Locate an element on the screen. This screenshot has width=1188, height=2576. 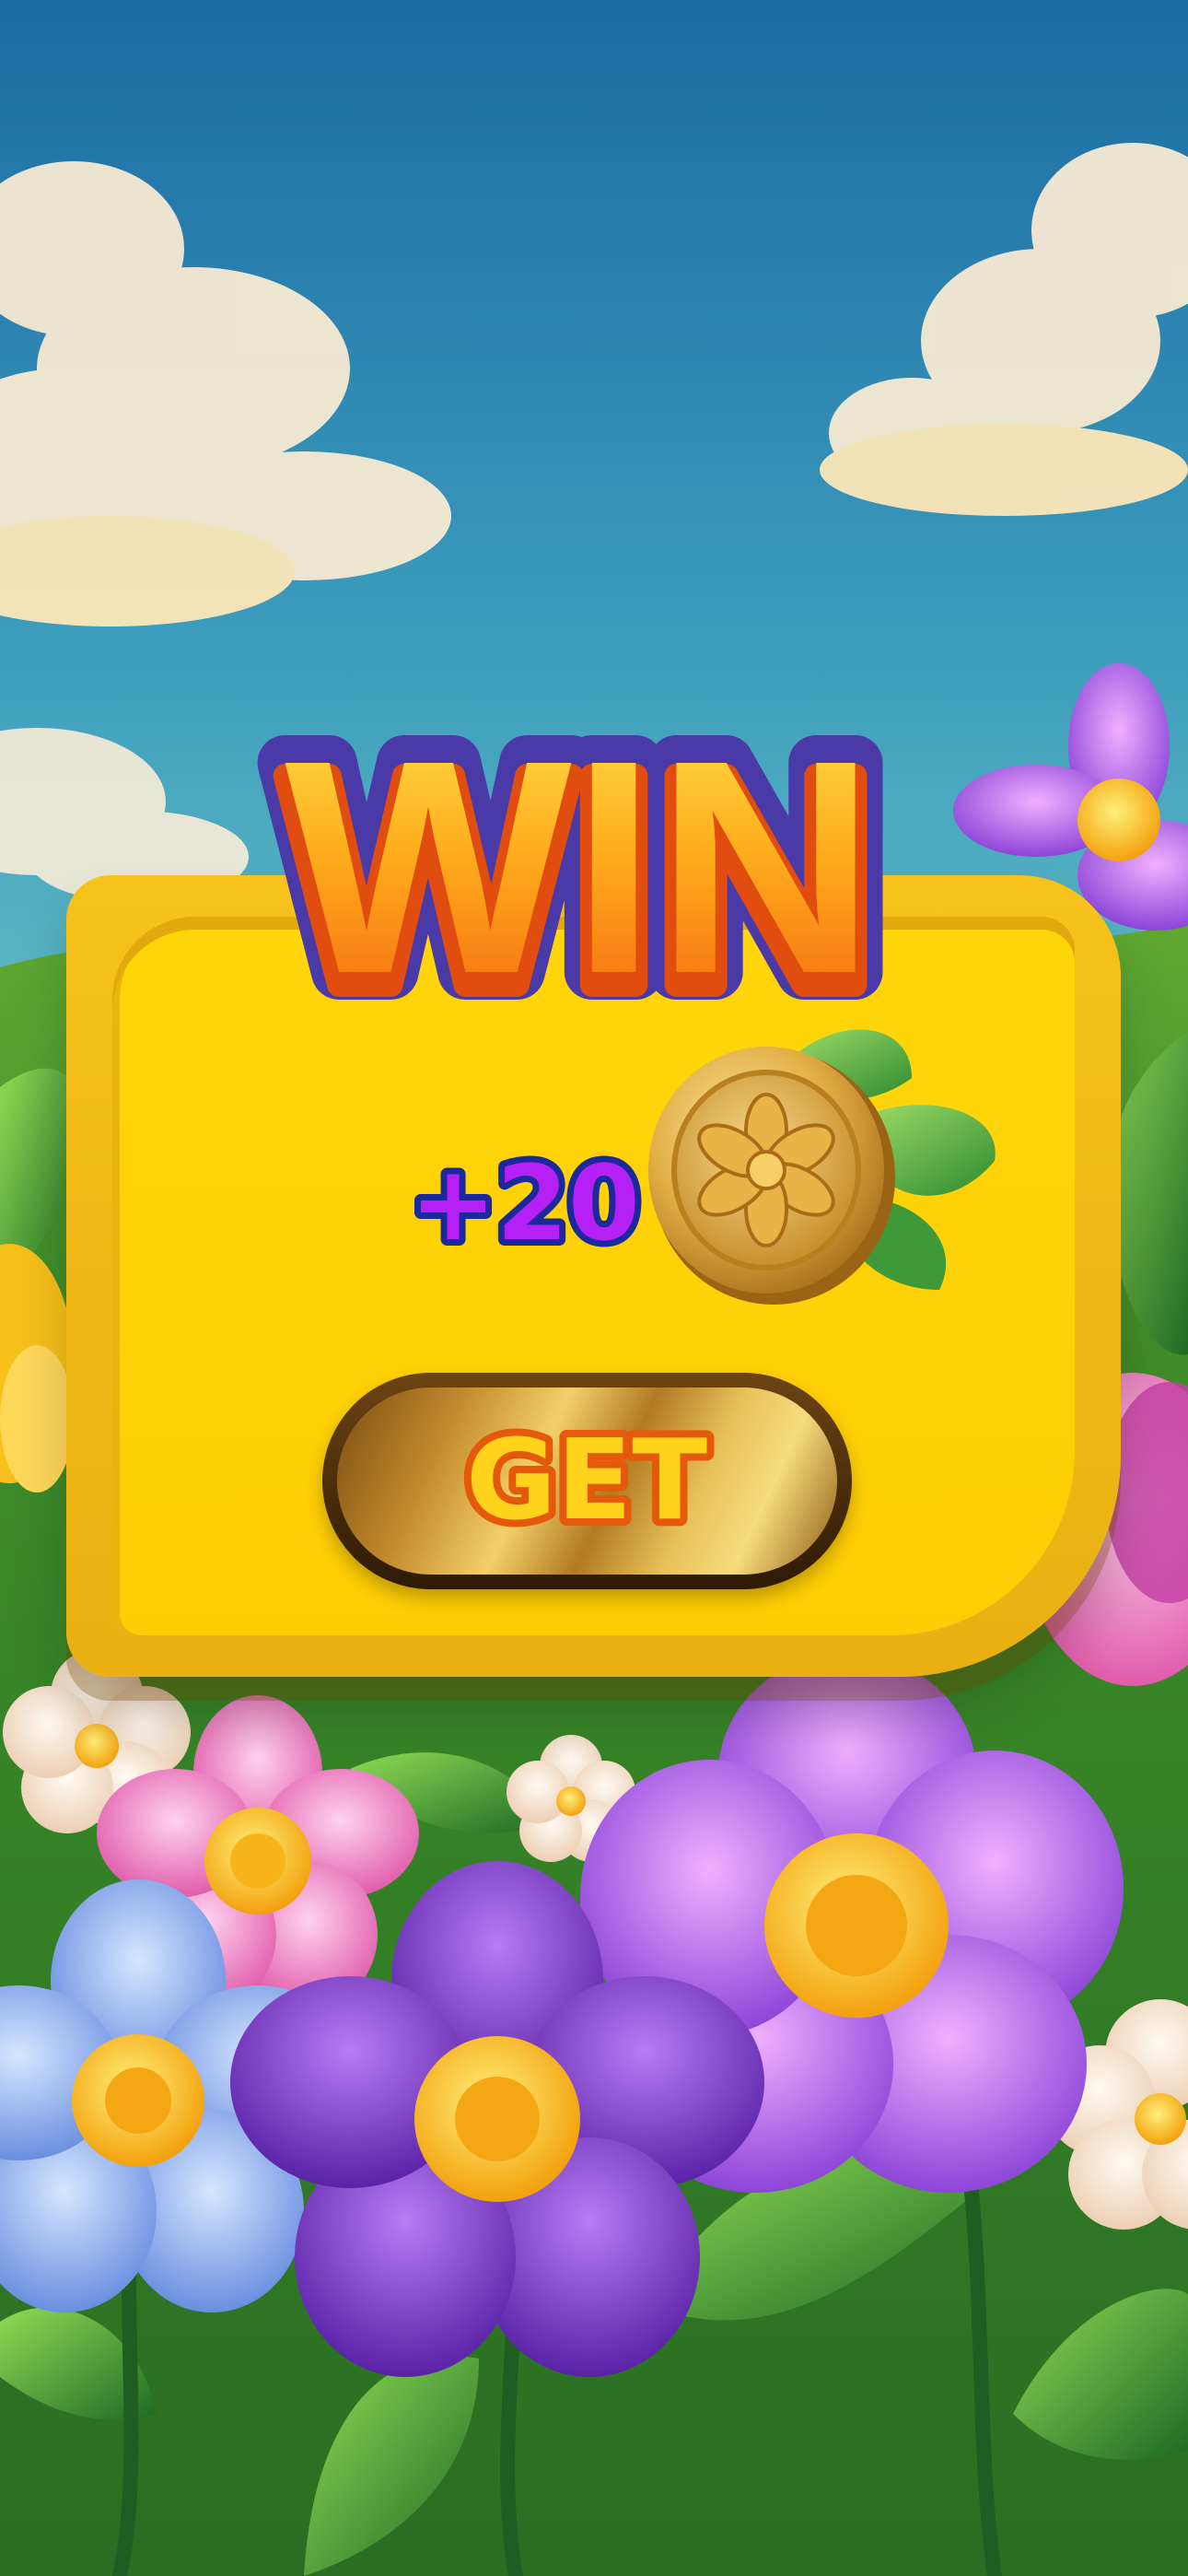
flower-coin-icon is located at coordinates (822, 1167).